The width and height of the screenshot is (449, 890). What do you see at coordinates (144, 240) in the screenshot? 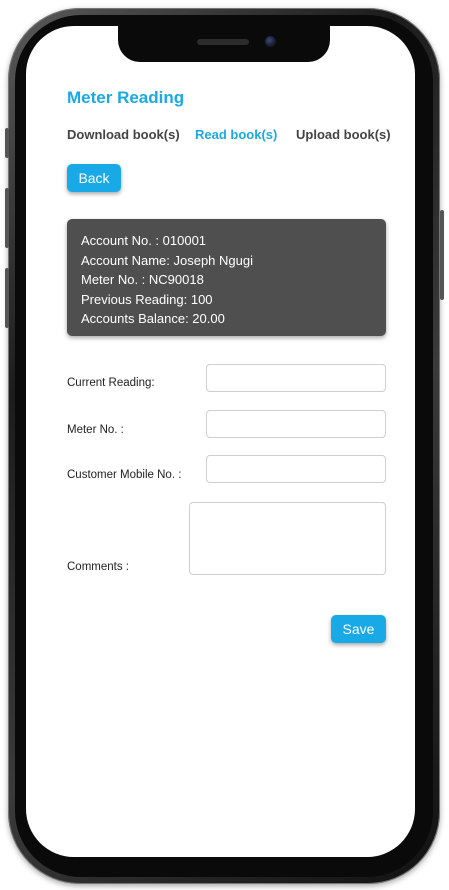
I see `account-number: Account No. : 010001` at bounding box center [144, 240].